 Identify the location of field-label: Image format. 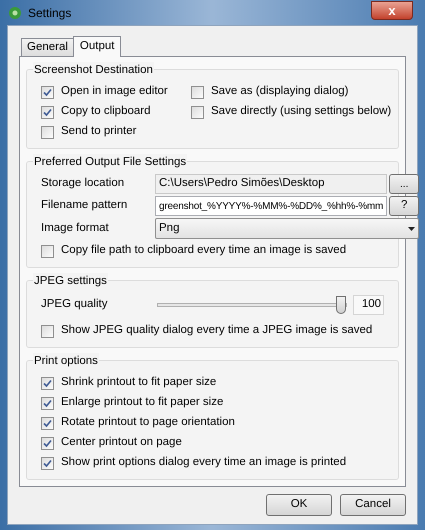
(75, 228).